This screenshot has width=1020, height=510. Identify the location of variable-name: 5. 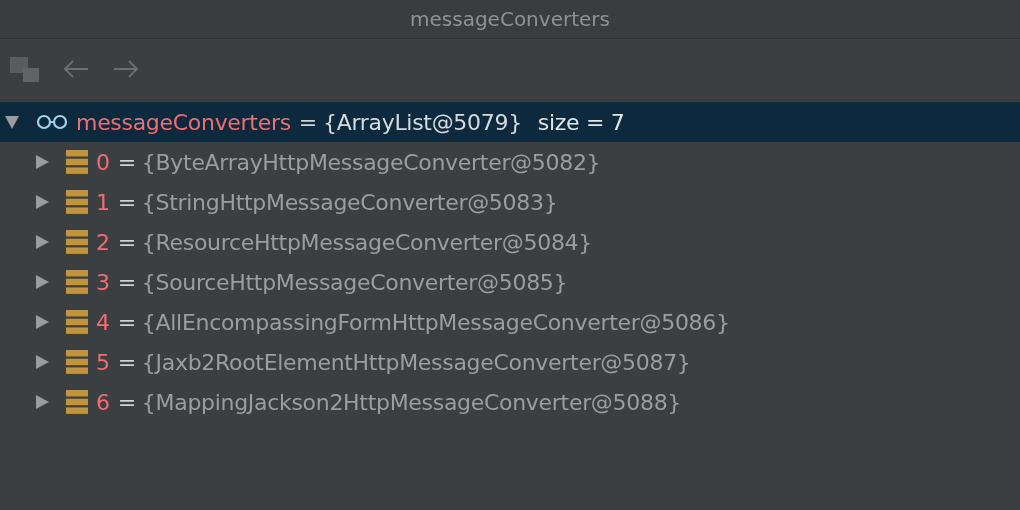
(103, 362).